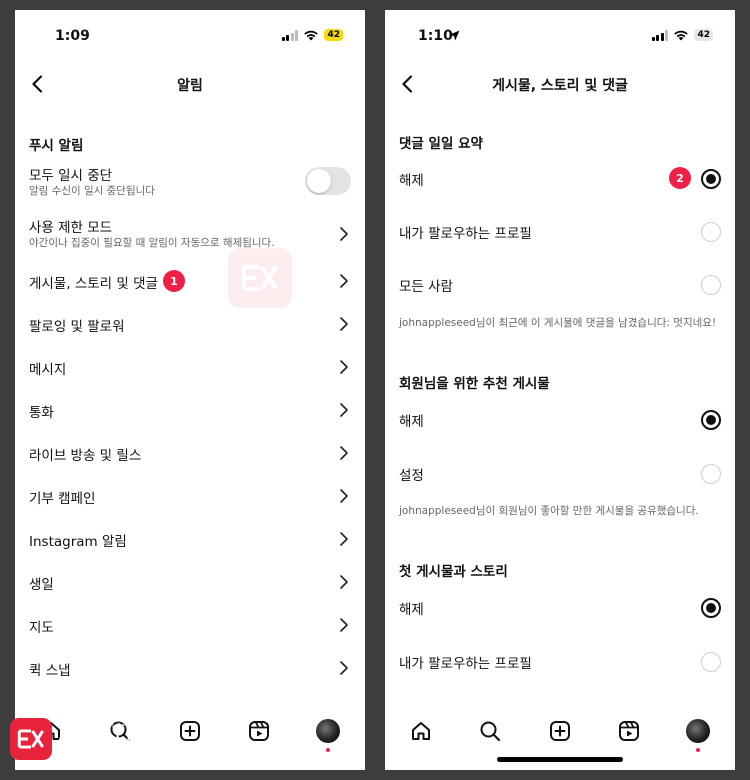 This screenshot has width=750, height=780. Describe the element at coordinates (560, 36) in the screenshot. I see `status-bar: 1:10 42` at that location.